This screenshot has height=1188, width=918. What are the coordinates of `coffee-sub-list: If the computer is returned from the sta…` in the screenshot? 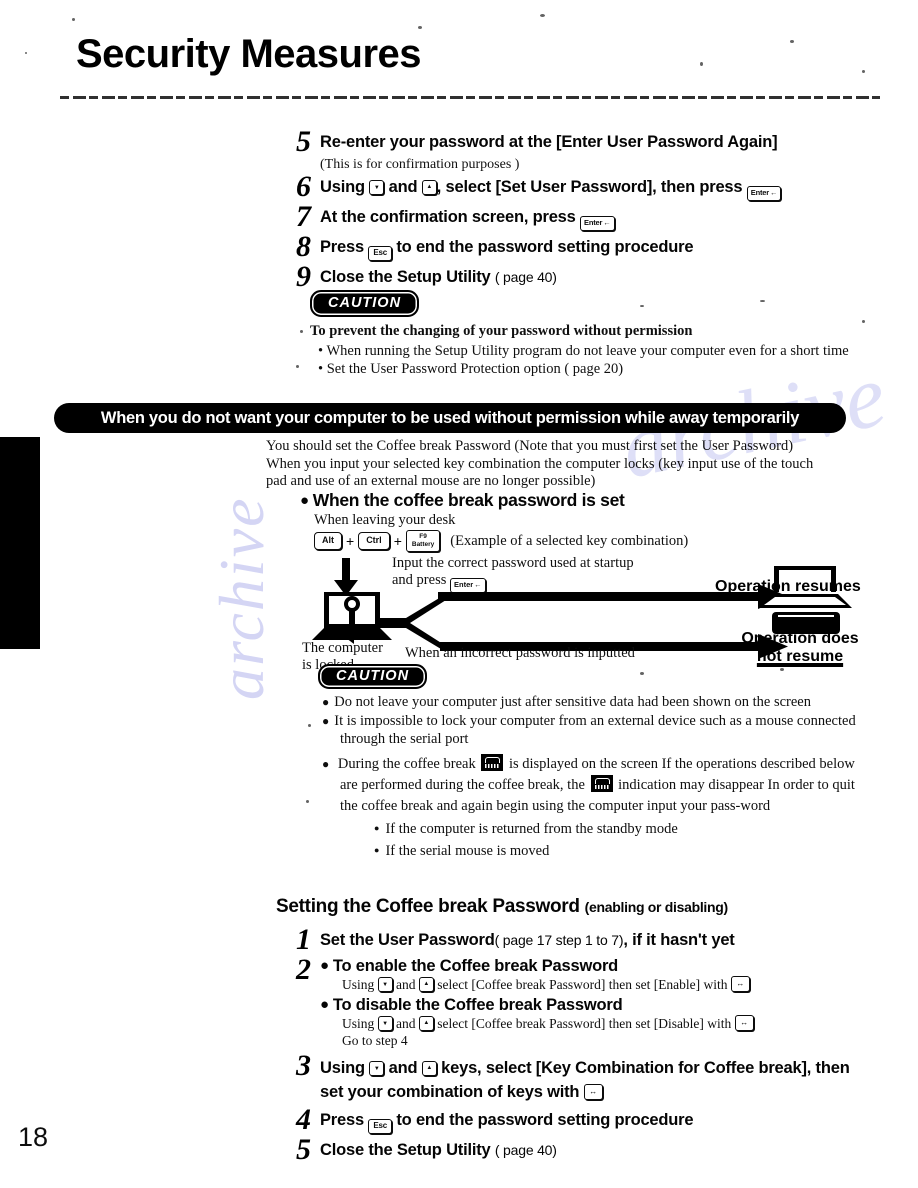 It's located at (601, 840).